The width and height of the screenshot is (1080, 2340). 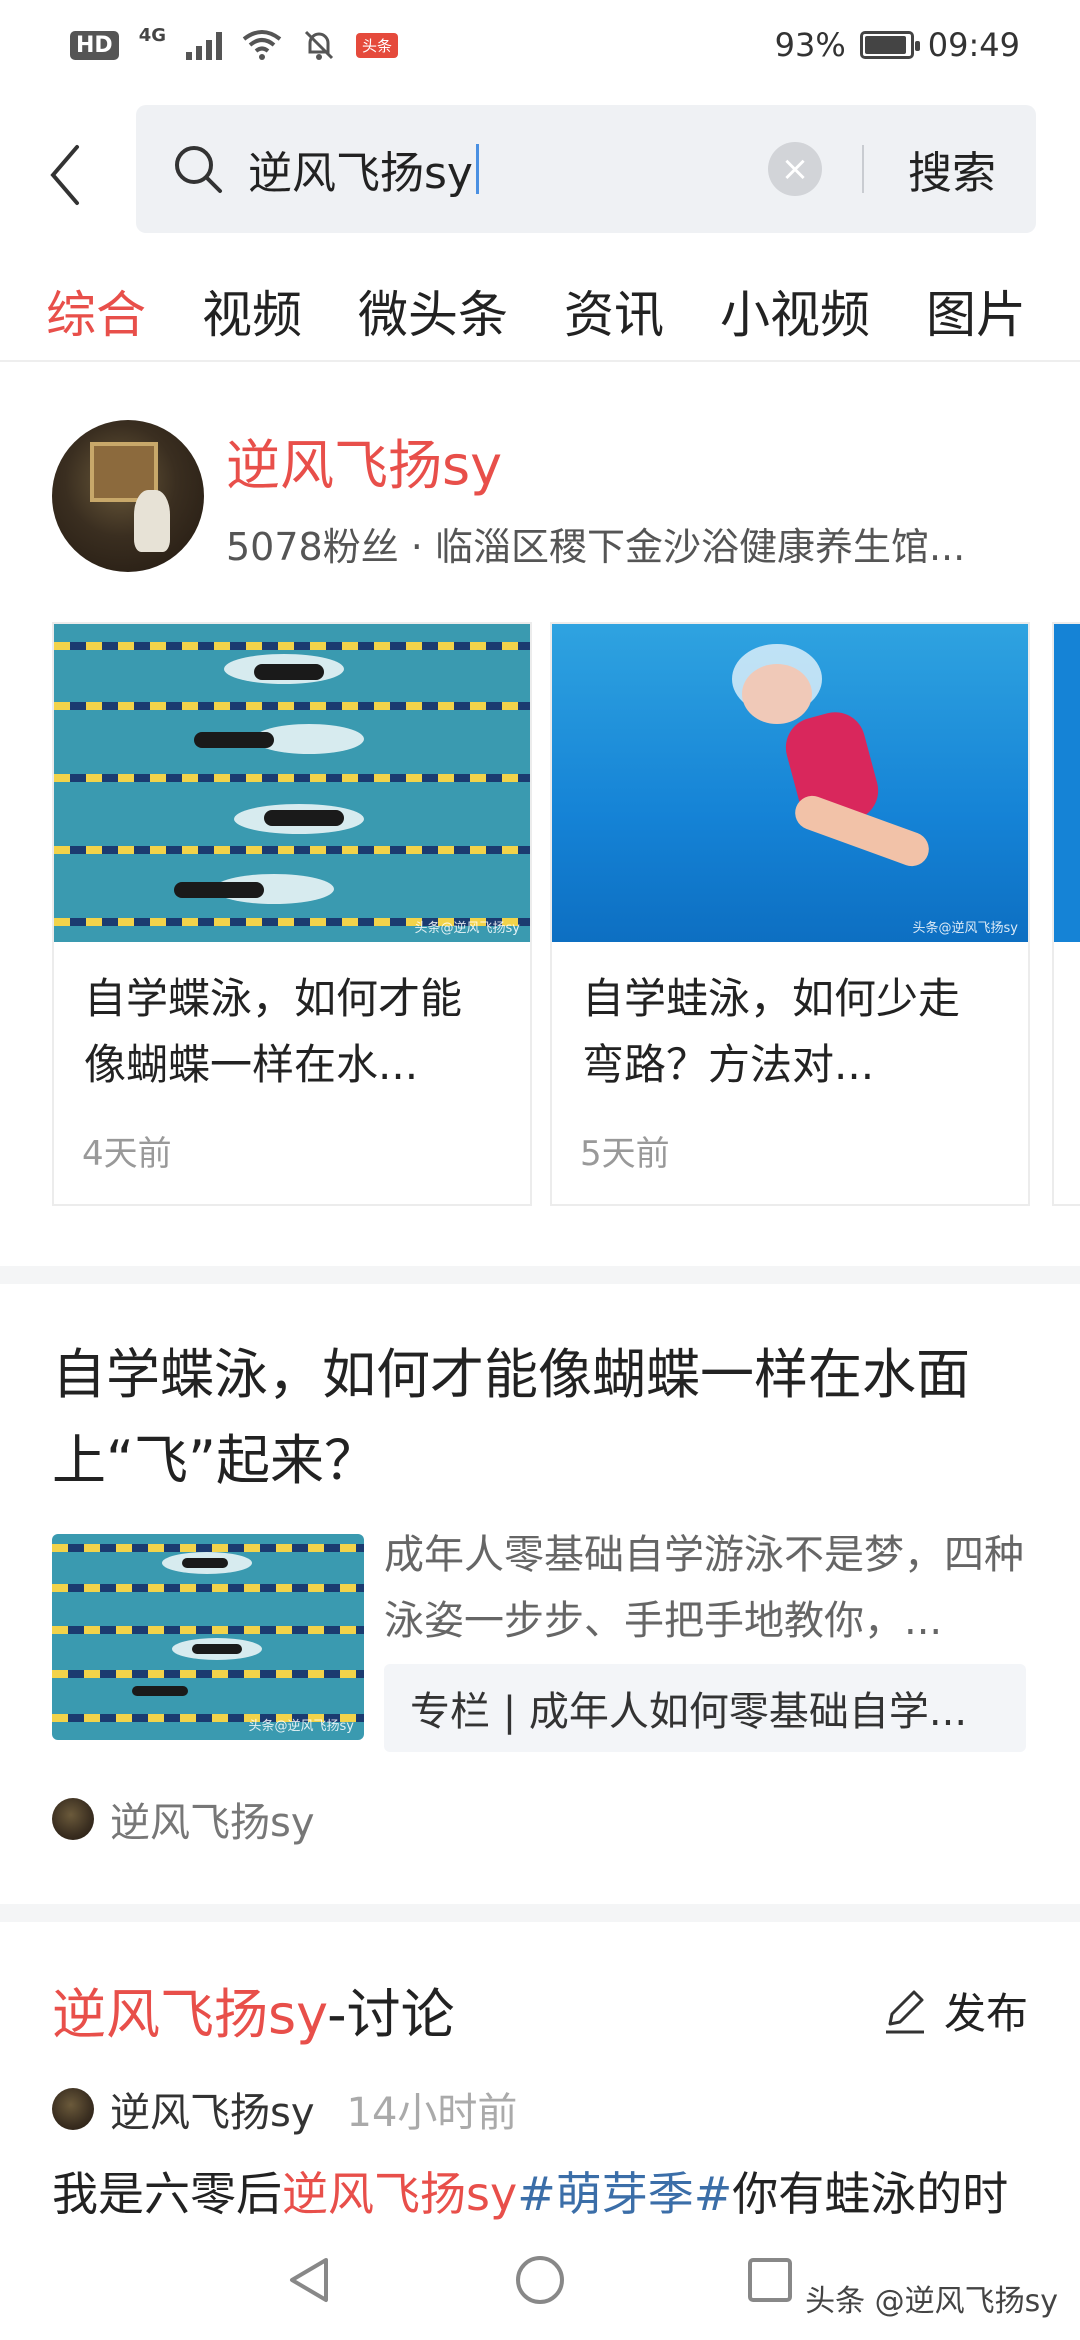 What do you see at coordinates (795, 169) in the screenshot?
I see `clear-icon: ×` at bounding box center [795, 169].